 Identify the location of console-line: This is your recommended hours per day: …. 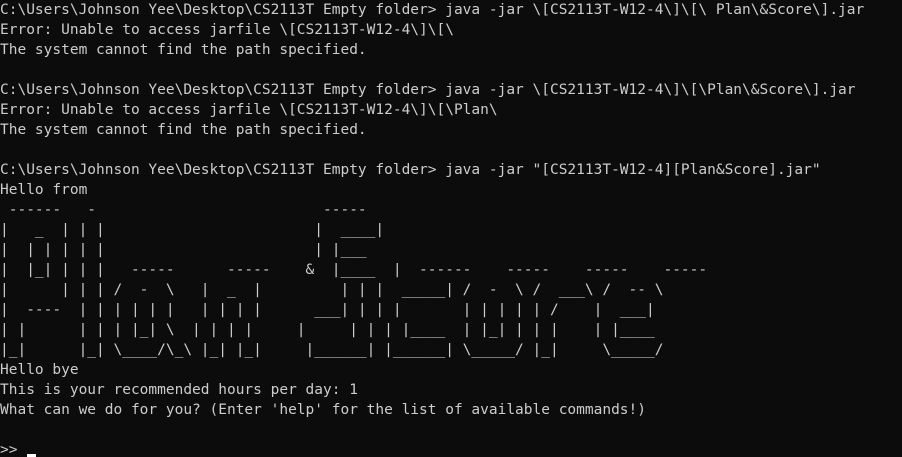
(179, 390).